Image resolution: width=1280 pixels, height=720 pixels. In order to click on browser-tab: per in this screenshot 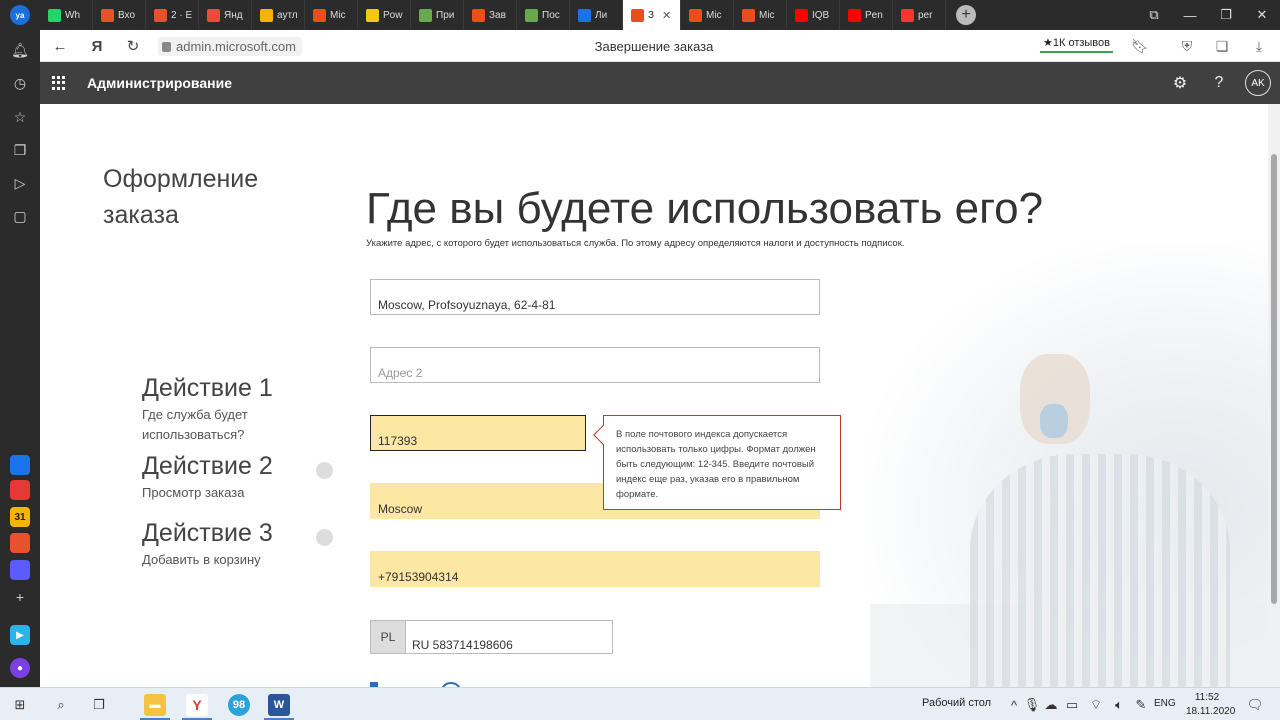, I will do `click(919, 15)`.